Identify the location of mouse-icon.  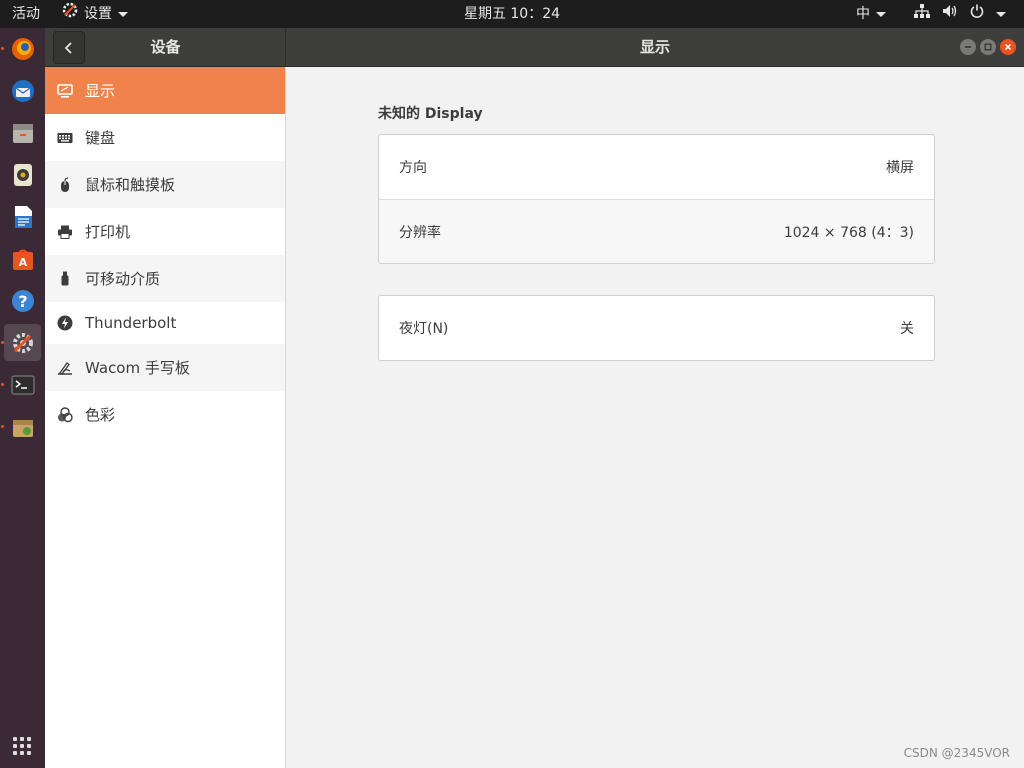
(65, 184).